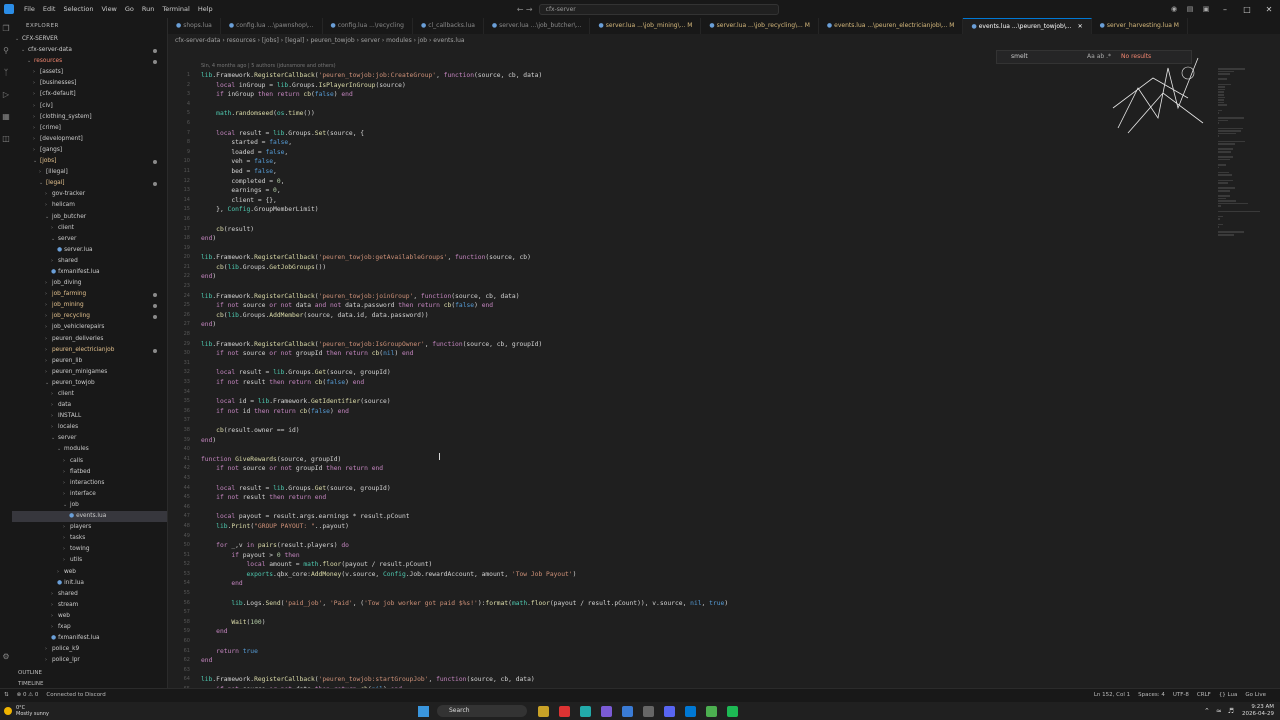  What do you see at coordinates (1080, 26) in the screenshot?
I see `close-tab-icon: ✕` at bounding box center [1080, 26].